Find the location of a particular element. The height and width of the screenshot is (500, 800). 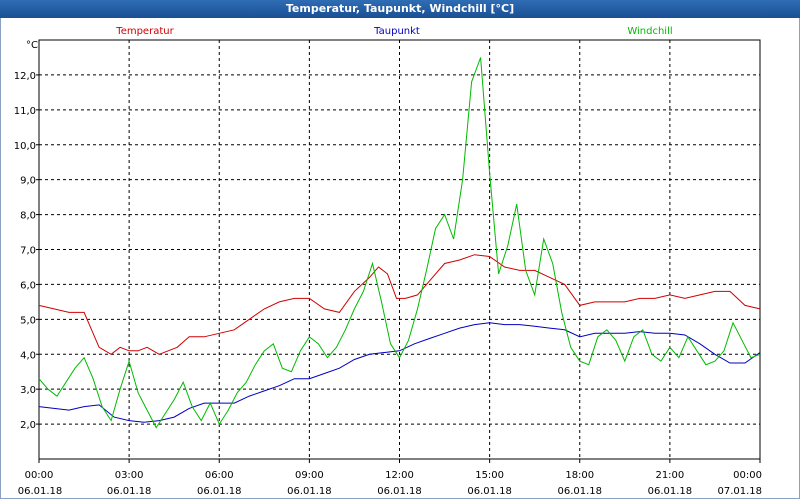

y-tick-label: 3,0 is located at coordinates (28, 390).